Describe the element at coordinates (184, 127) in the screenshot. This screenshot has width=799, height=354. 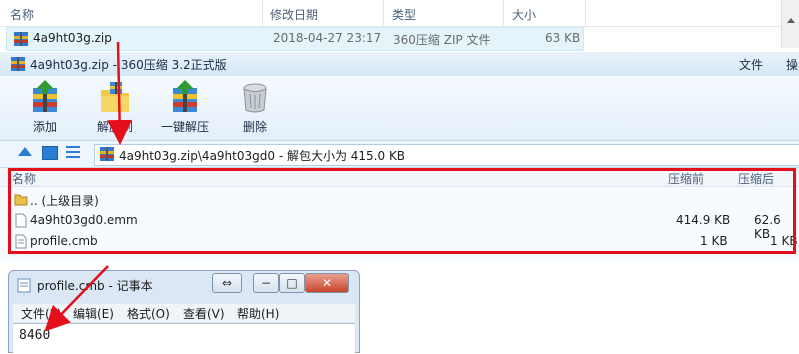
I see `one-click-extract-label: 一键解压` at that location.